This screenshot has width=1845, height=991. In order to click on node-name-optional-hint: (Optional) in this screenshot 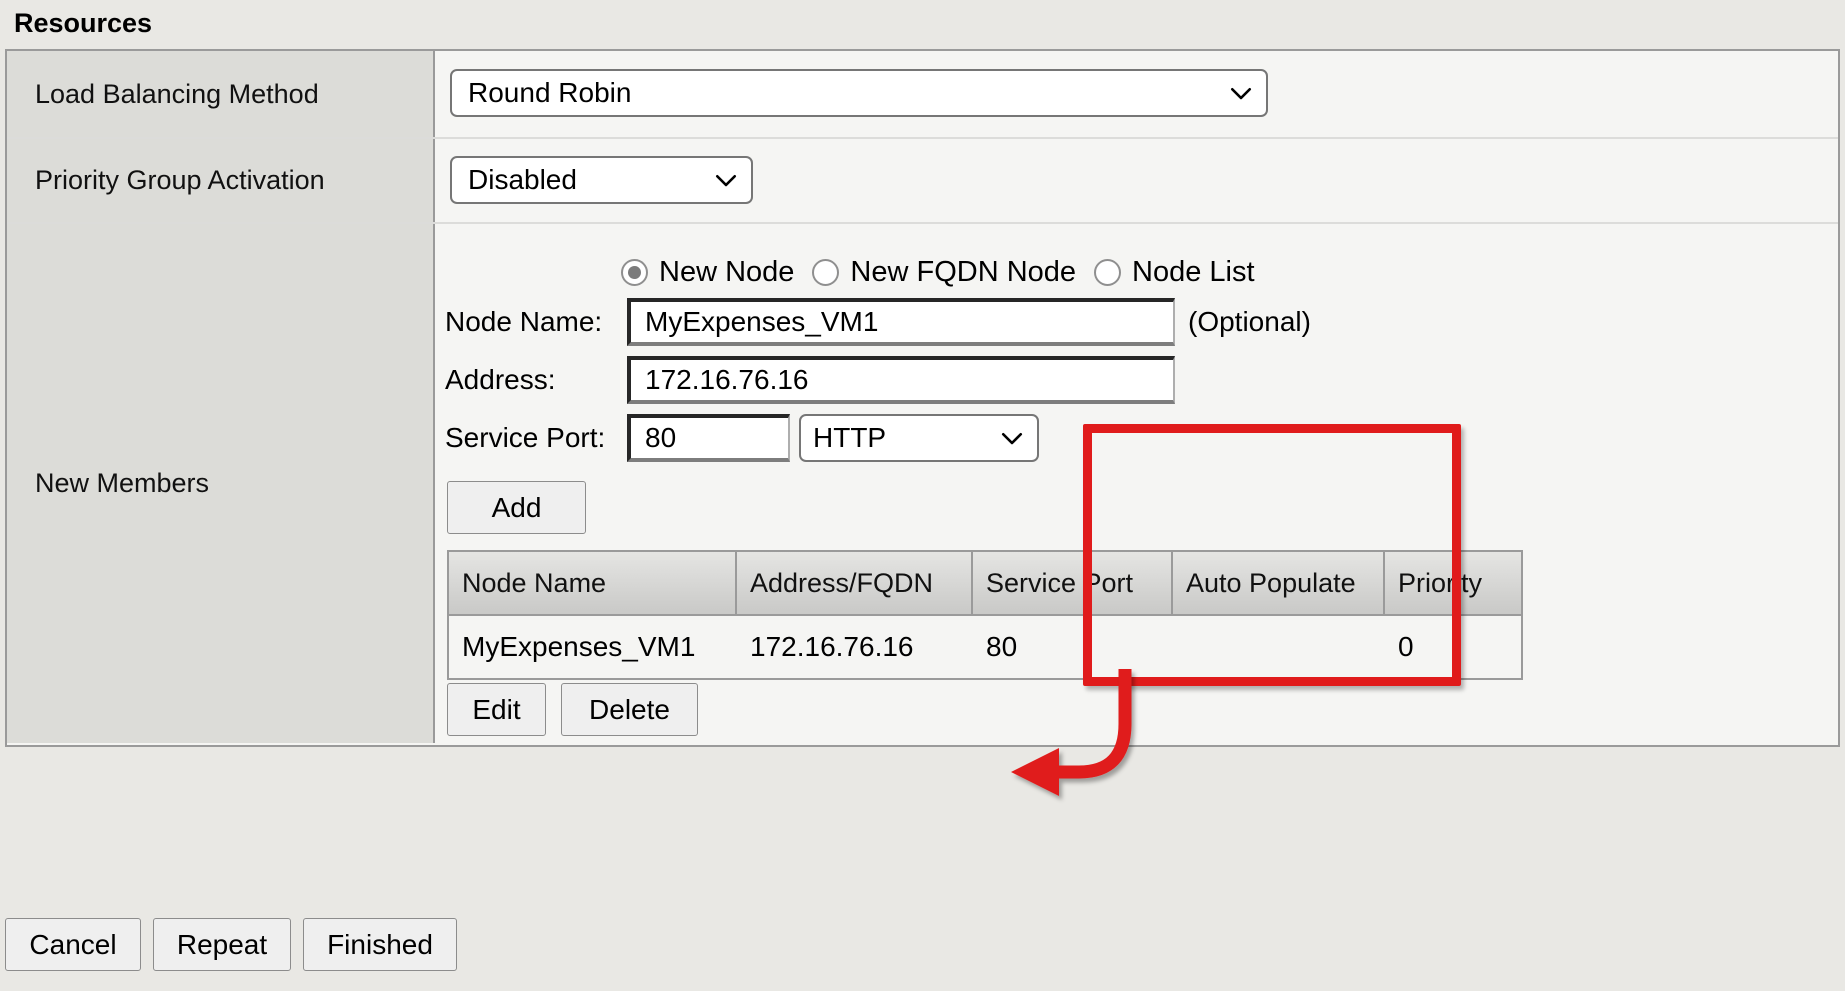, I will do `click(1249, 321)`.